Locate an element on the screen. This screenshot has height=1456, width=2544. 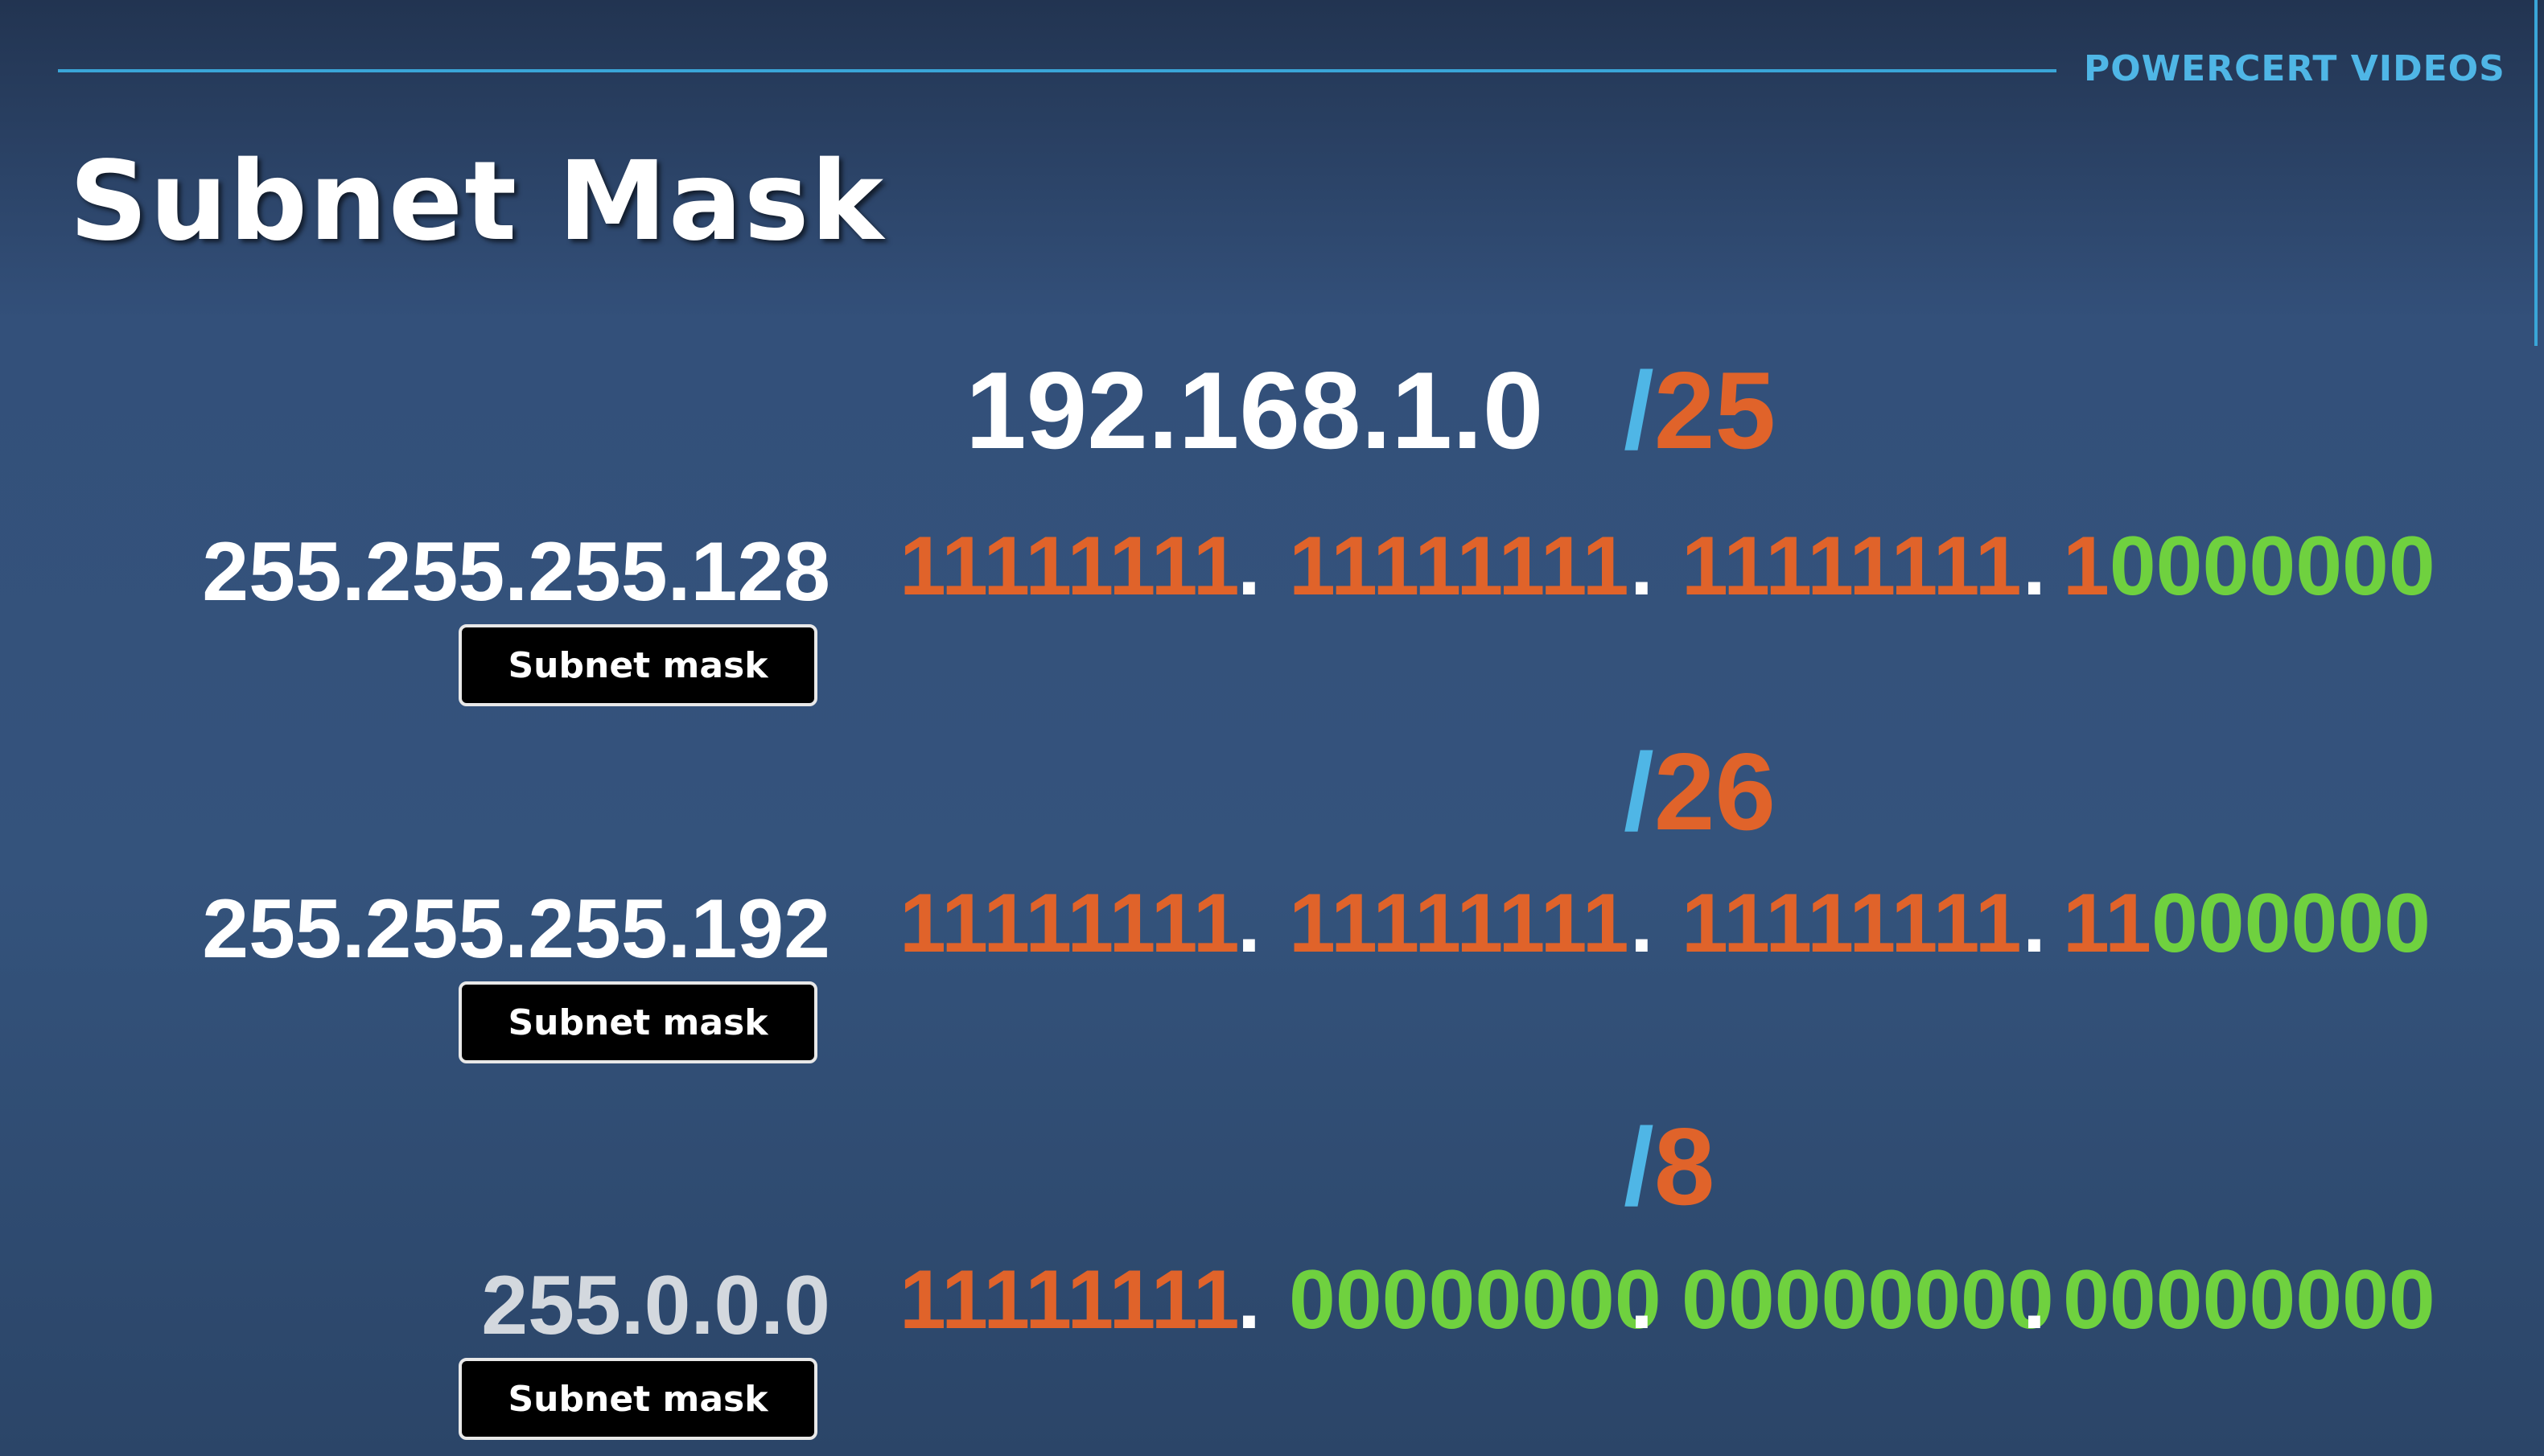
prefix-number: 26 is located at coordinates (1714, 791).